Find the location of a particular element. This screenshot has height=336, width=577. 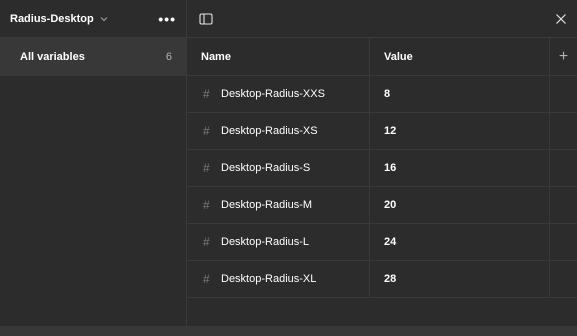

variable-value: 8 is located at coordinates (387, 94).